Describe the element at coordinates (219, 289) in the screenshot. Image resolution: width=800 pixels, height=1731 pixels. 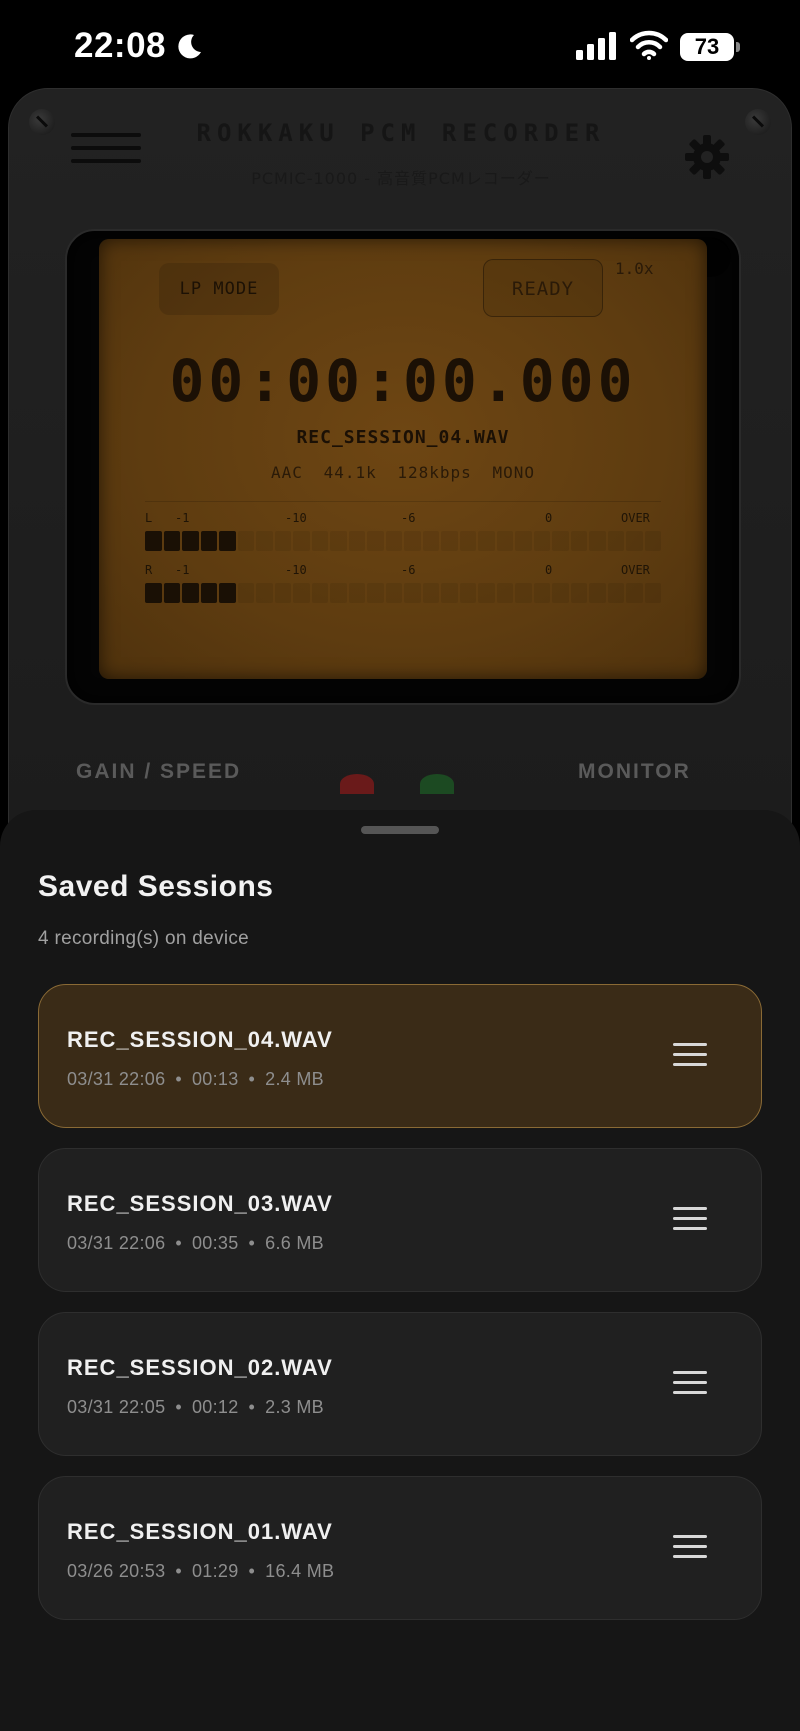
I see `lcd-mode: LP MODE` at that location.